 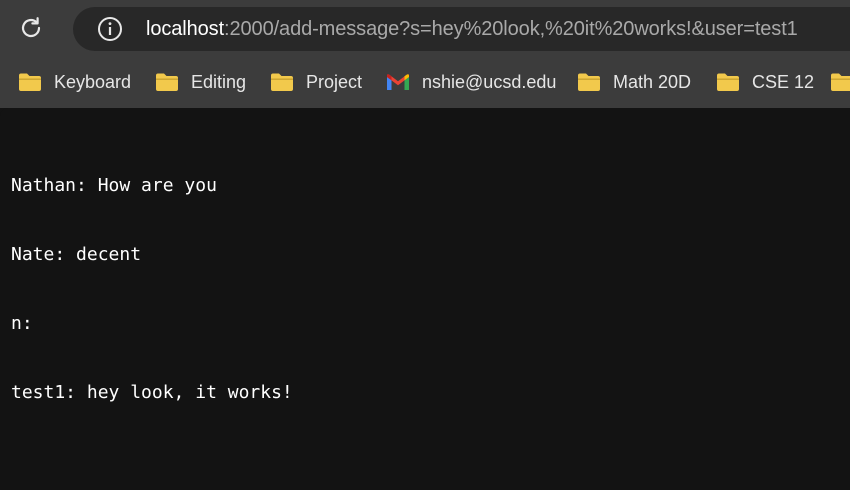 I want to click on bookmarks-bar: Keyboard Editing Project nshie@ucsd.edu, so click(x=425, y=83).